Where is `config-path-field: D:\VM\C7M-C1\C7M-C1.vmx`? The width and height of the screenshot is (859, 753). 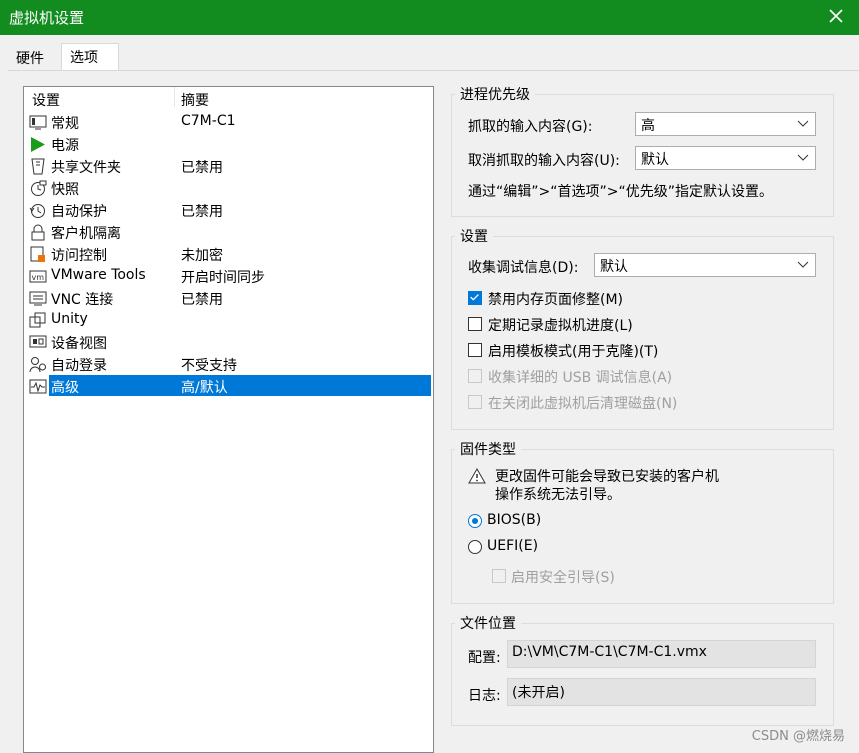
config-path-field: D:\VM\C7M-C1\C7M-C1.vmx is located at coordinates (661, 654).